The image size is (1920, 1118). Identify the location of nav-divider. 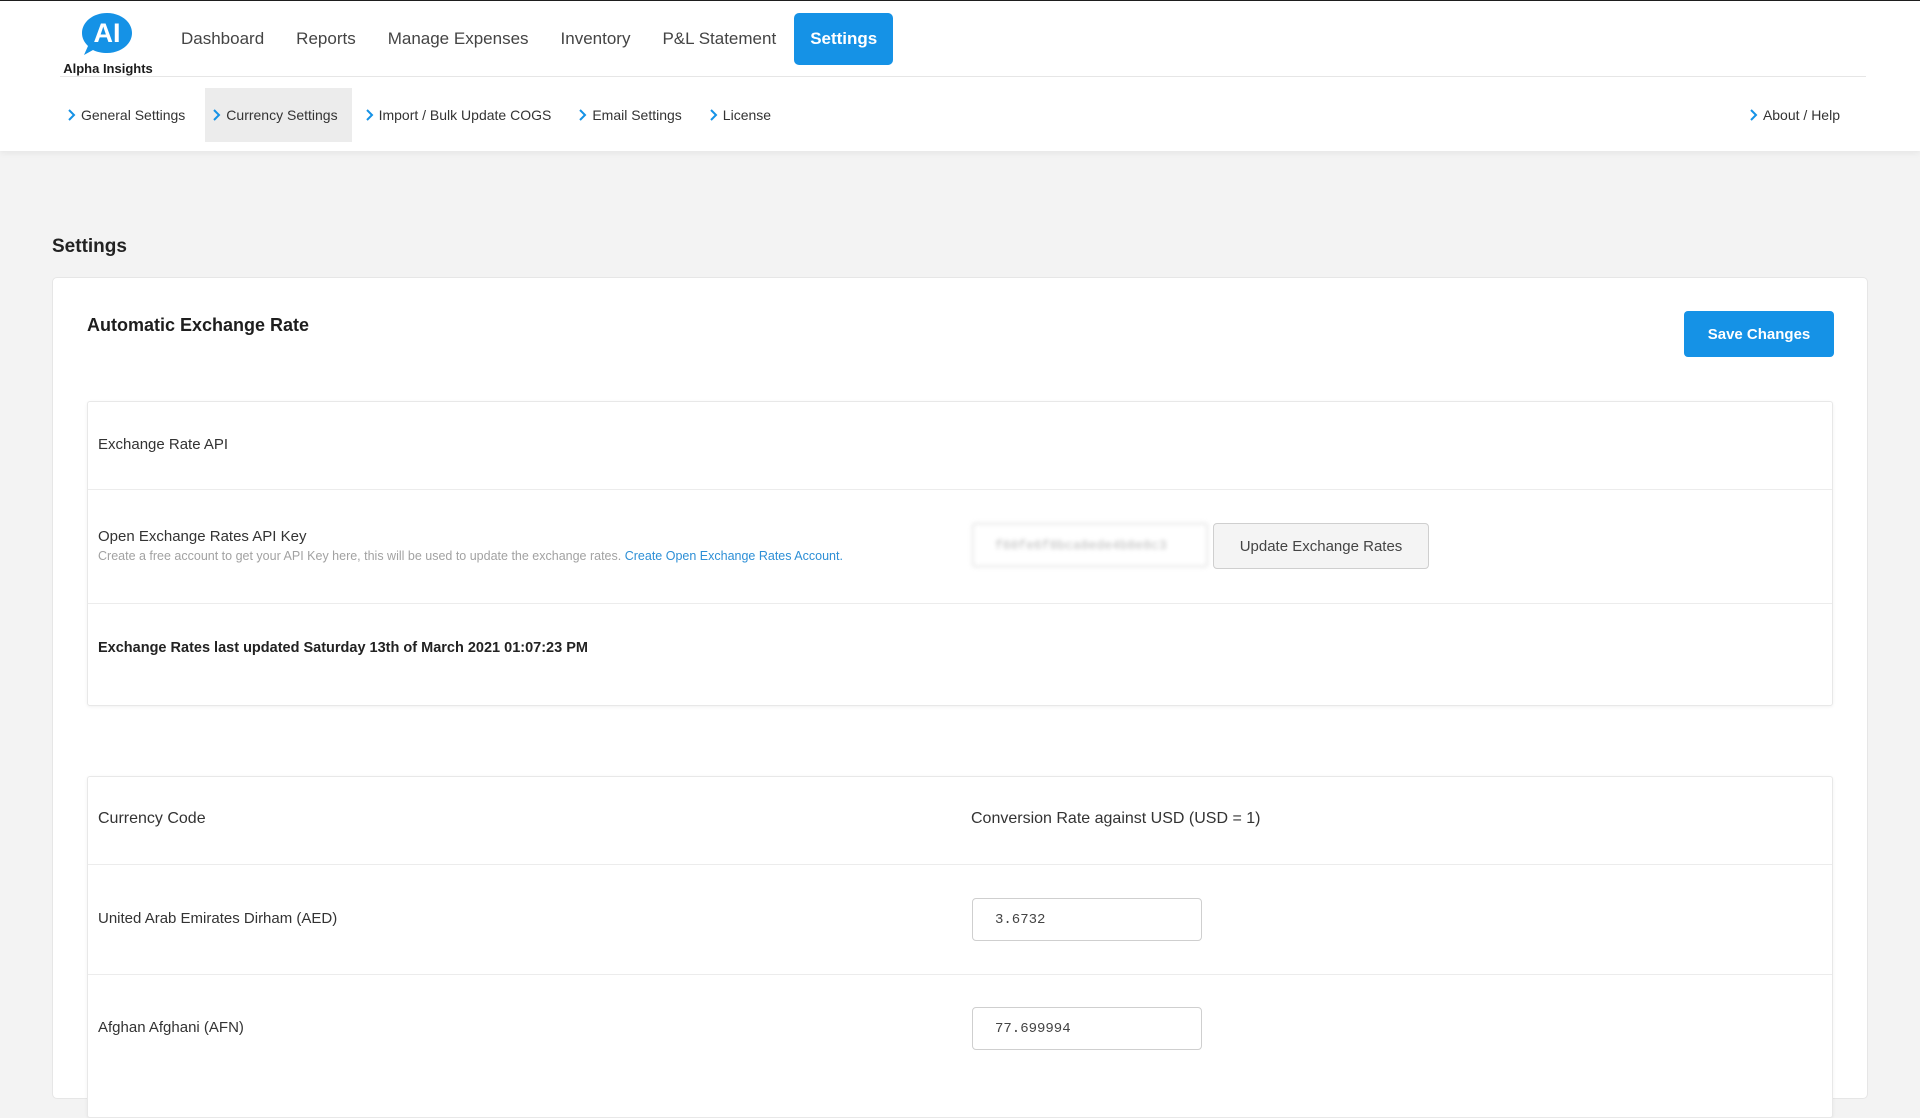
(963, 76).